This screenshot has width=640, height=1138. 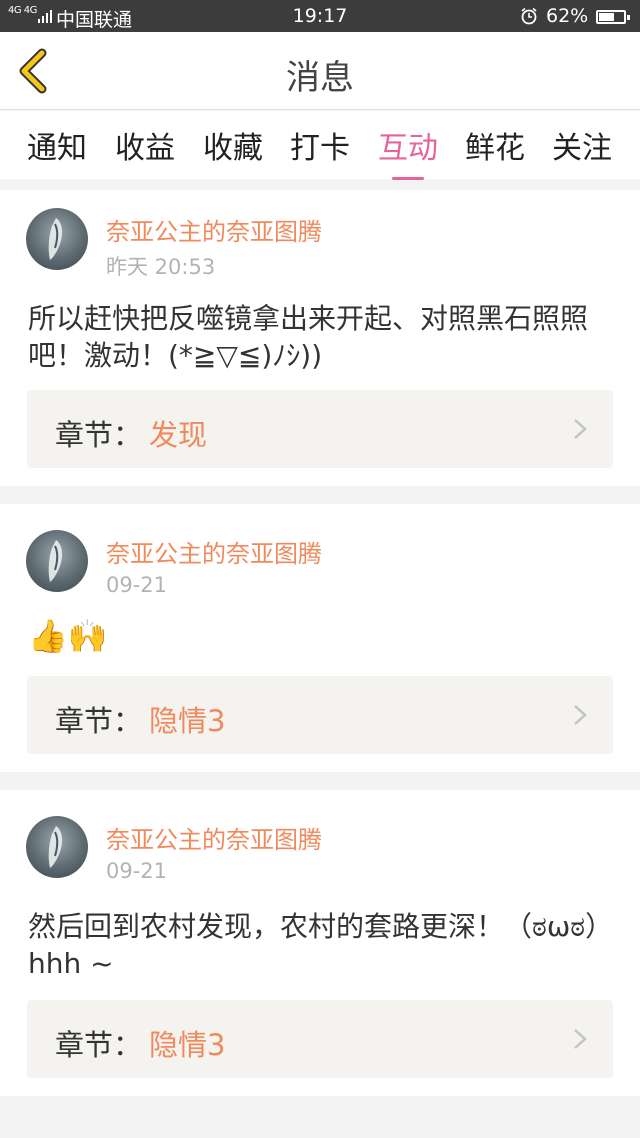 I want to click on nav-header: 消息, so click(x=320, y=71).